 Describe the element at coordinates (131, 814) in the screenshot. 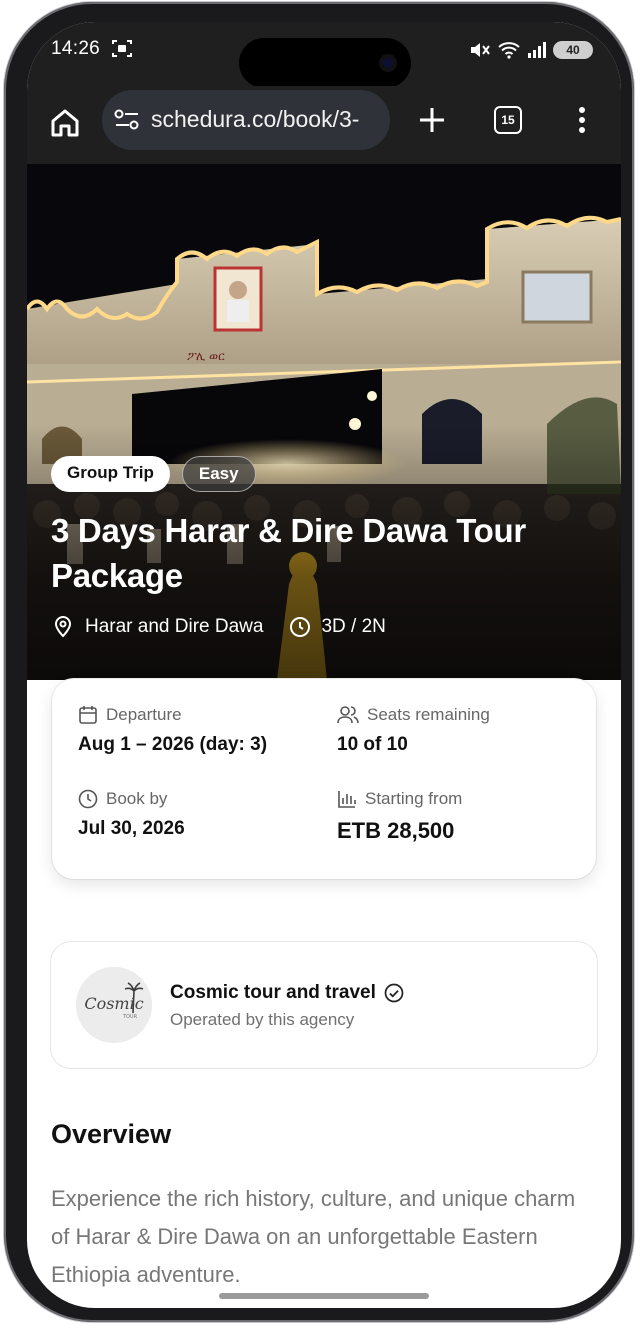

I see `bookby-cell: Book by Jul 30, 2026` at that location.